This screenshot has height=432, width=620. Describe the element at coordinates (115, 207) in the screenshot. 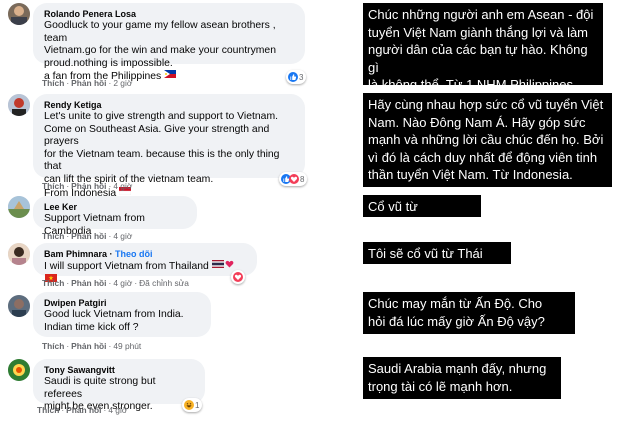

I see `comment-author: Lee Ker` at that location.